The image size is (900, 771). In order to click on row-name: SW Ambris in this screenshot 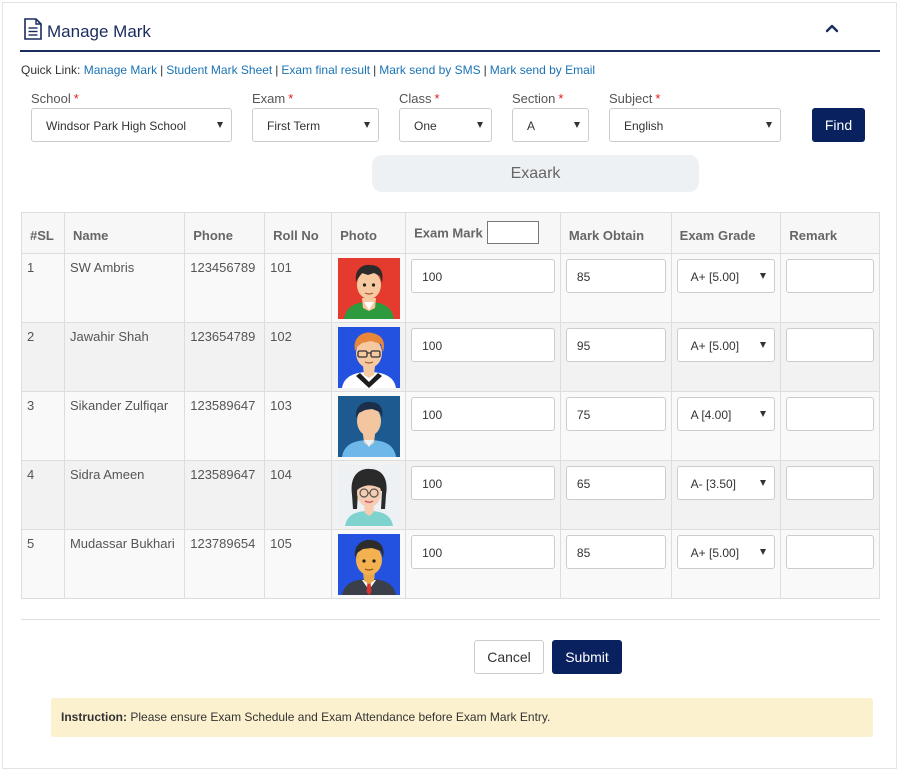, I will do `click(124, 288)`.